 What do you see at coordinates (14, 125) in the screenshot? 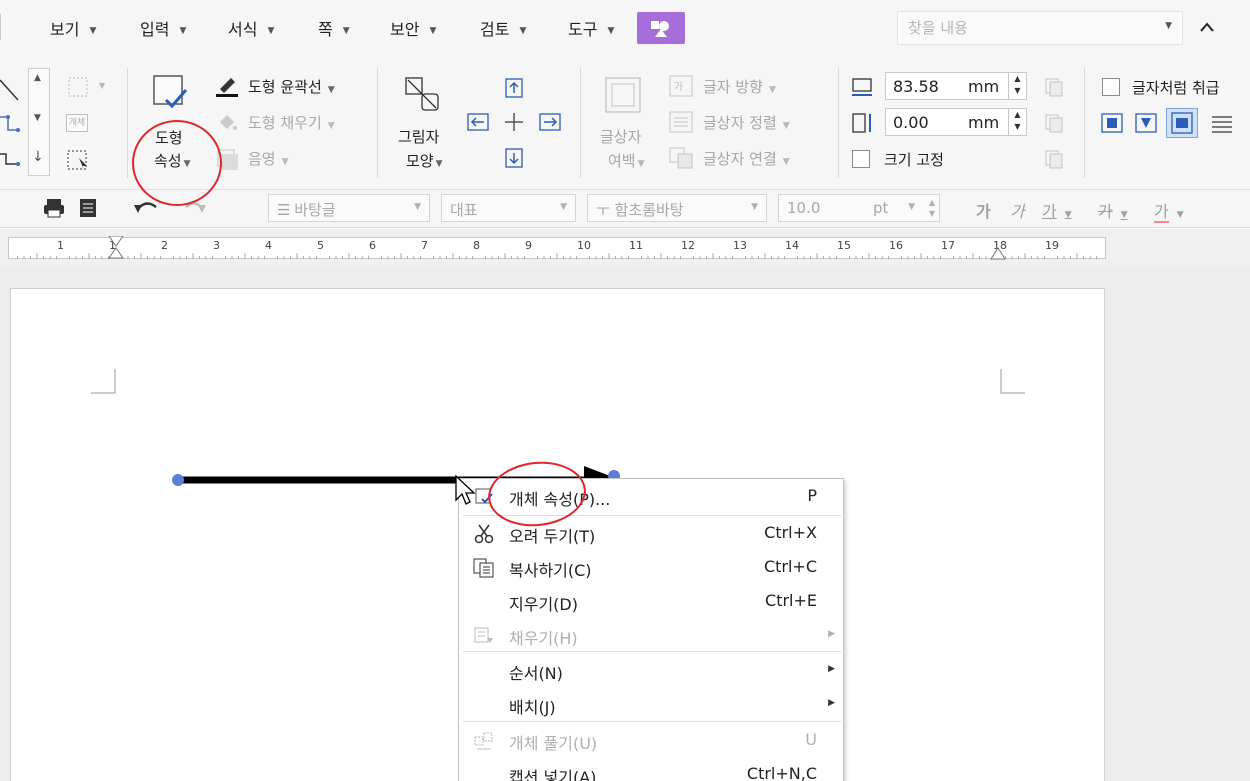
I see `line-shapes-icon` at bounding box center [14, 125].